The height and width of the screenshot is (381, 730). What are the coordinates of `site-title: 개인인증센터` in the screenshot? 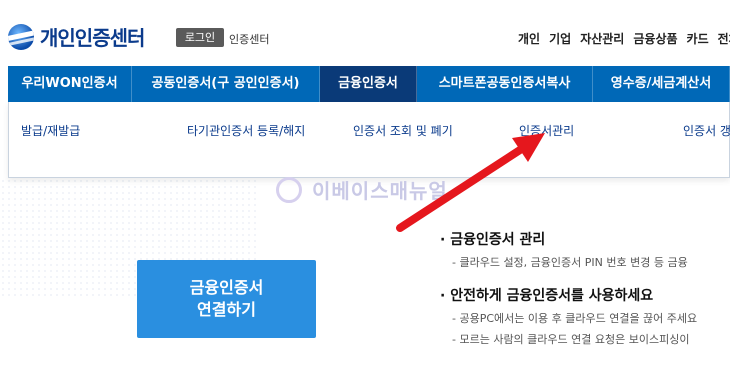 It's located at (92, 38).